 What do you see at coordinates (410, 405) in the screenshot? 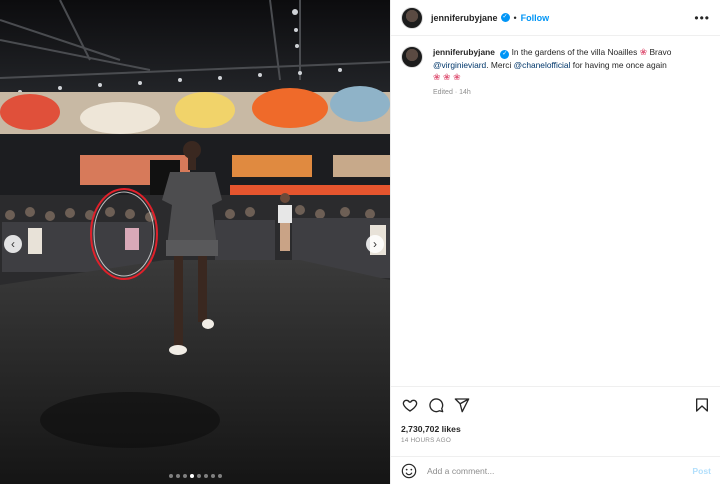
I see `heart-icon` at bounding box center [410, 405].